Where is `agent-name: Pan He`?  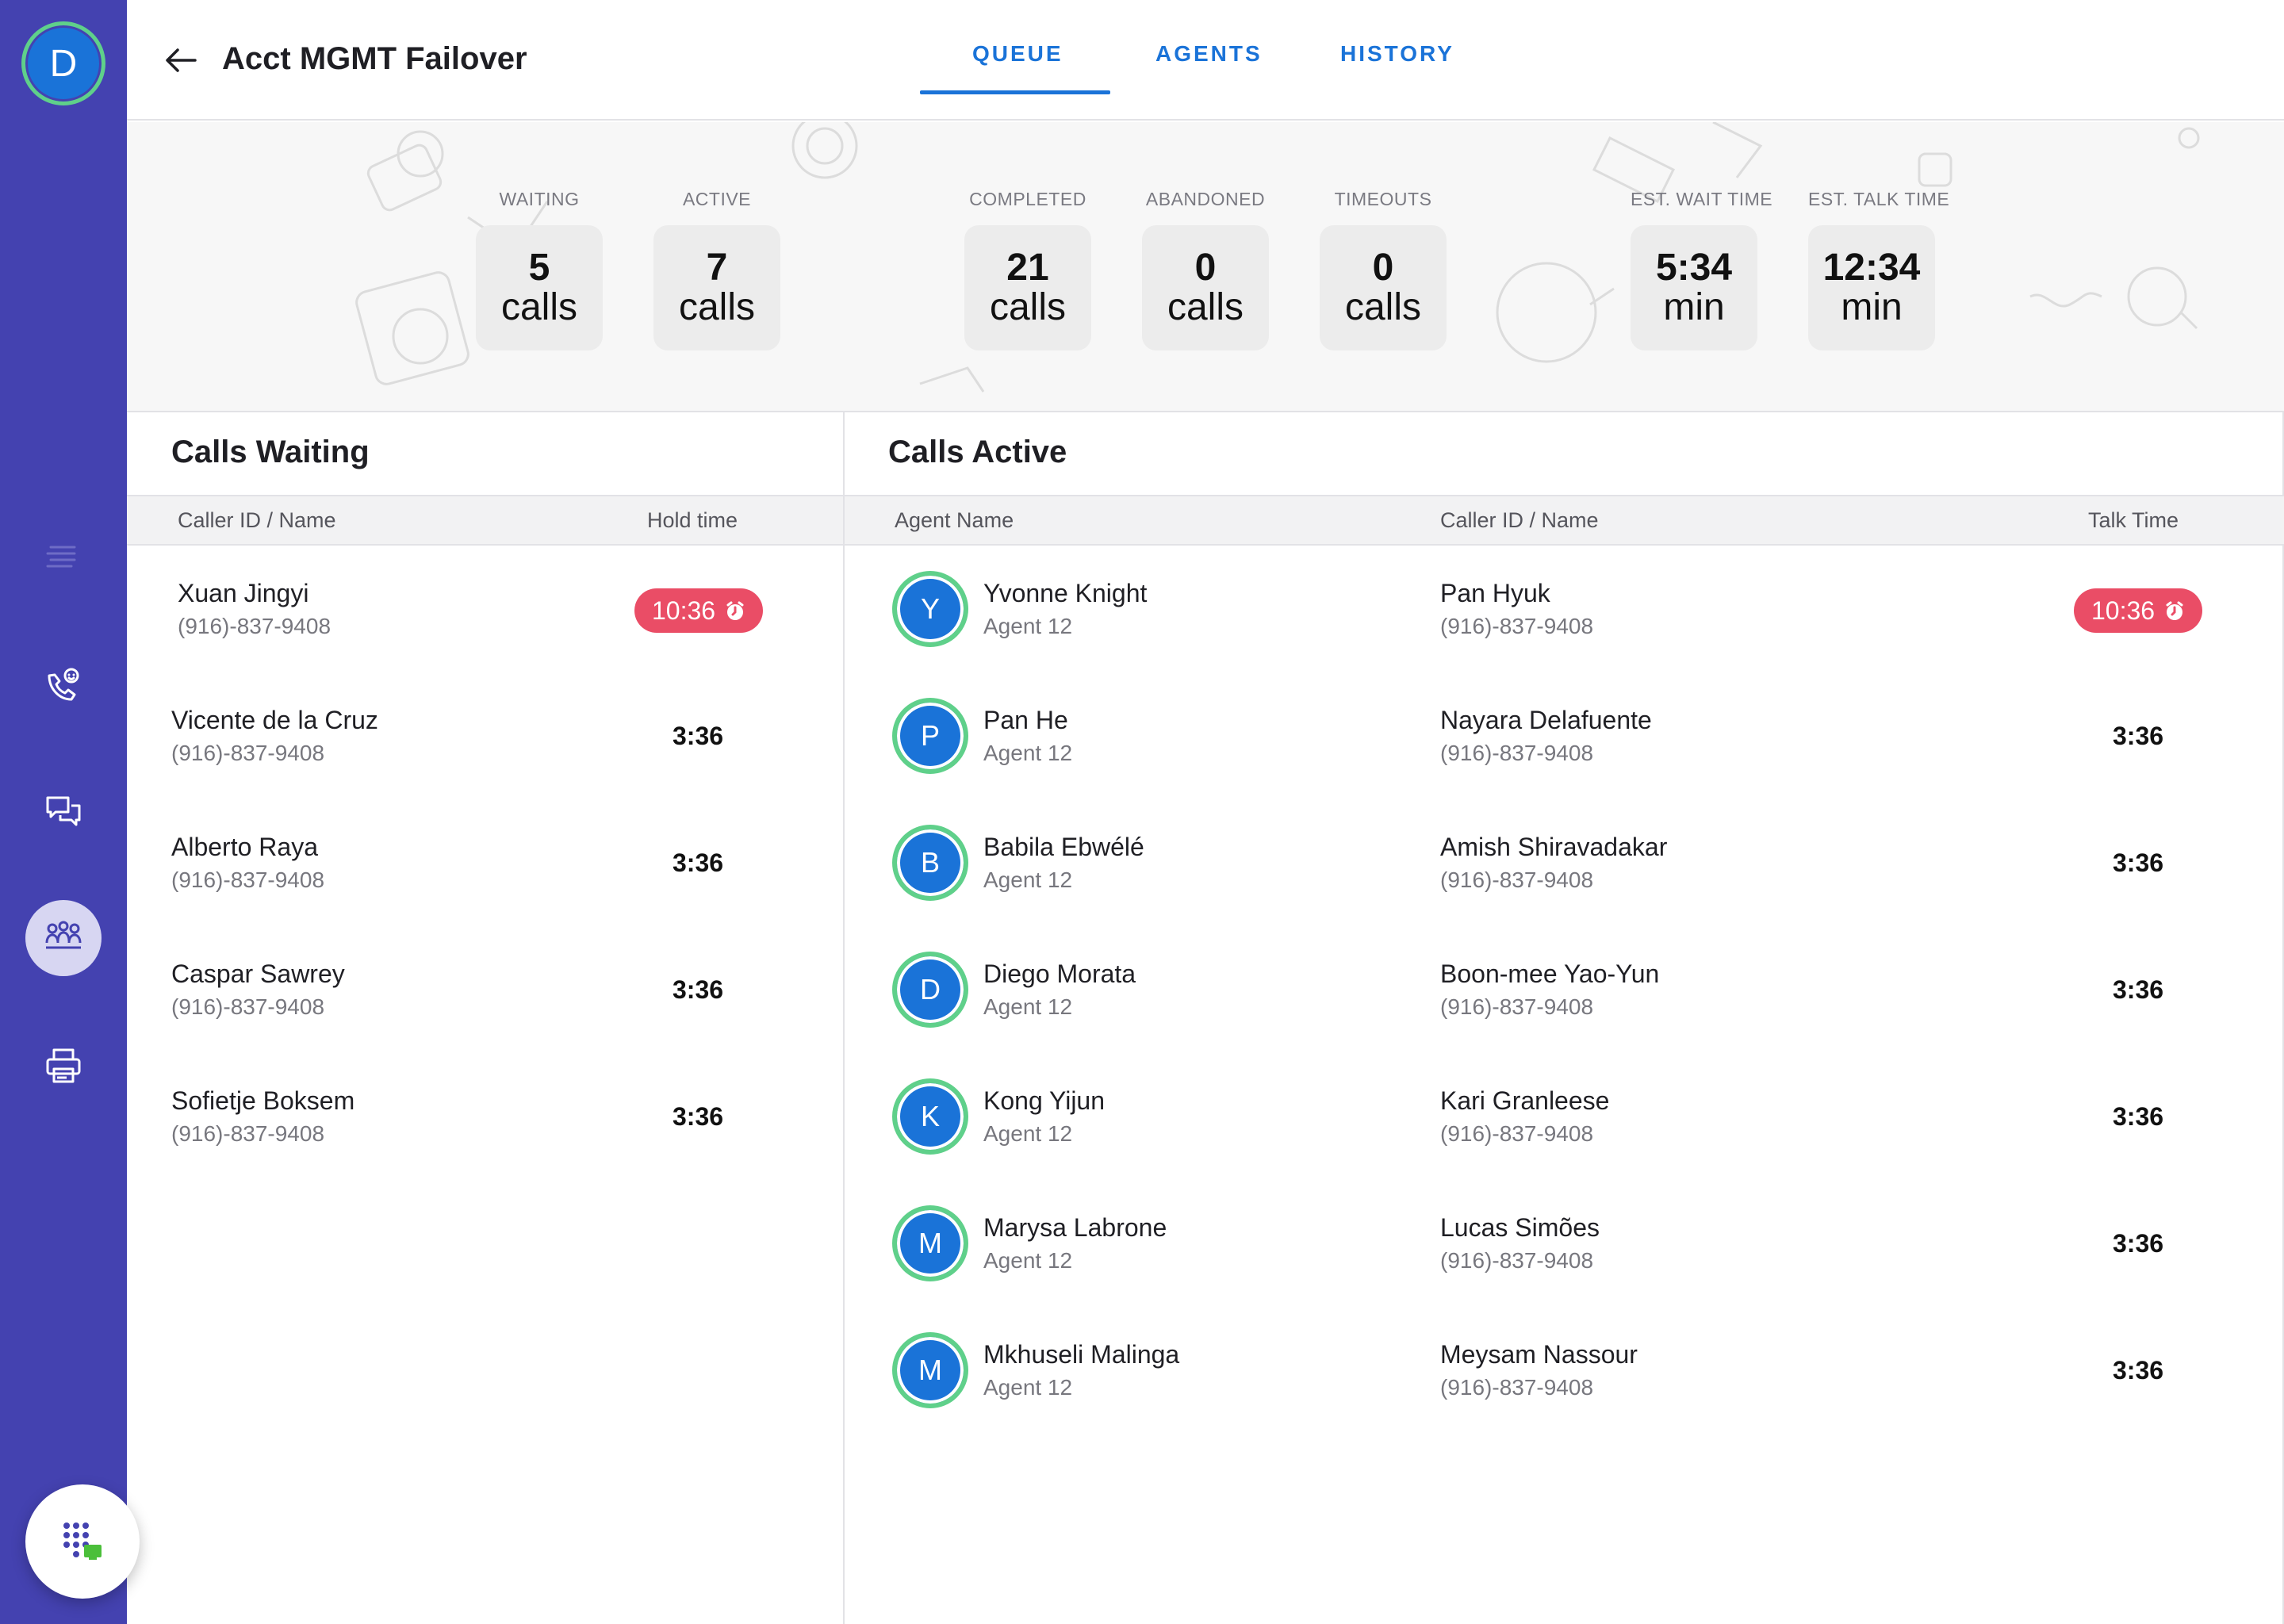
agent-name: Pan He is located at coordinates (1025, 720).